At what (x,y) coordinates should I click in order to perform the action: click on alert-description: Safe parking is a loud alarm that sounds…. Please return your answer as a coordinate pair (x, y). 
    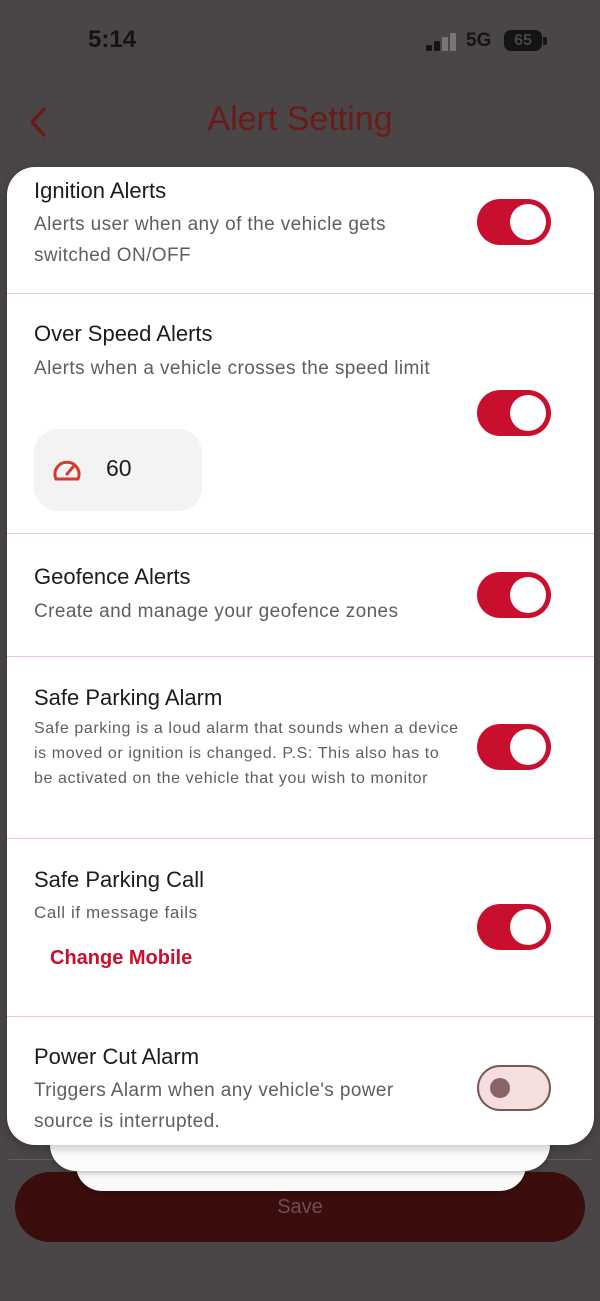
    Looking at the image, I should click on (246, 753).